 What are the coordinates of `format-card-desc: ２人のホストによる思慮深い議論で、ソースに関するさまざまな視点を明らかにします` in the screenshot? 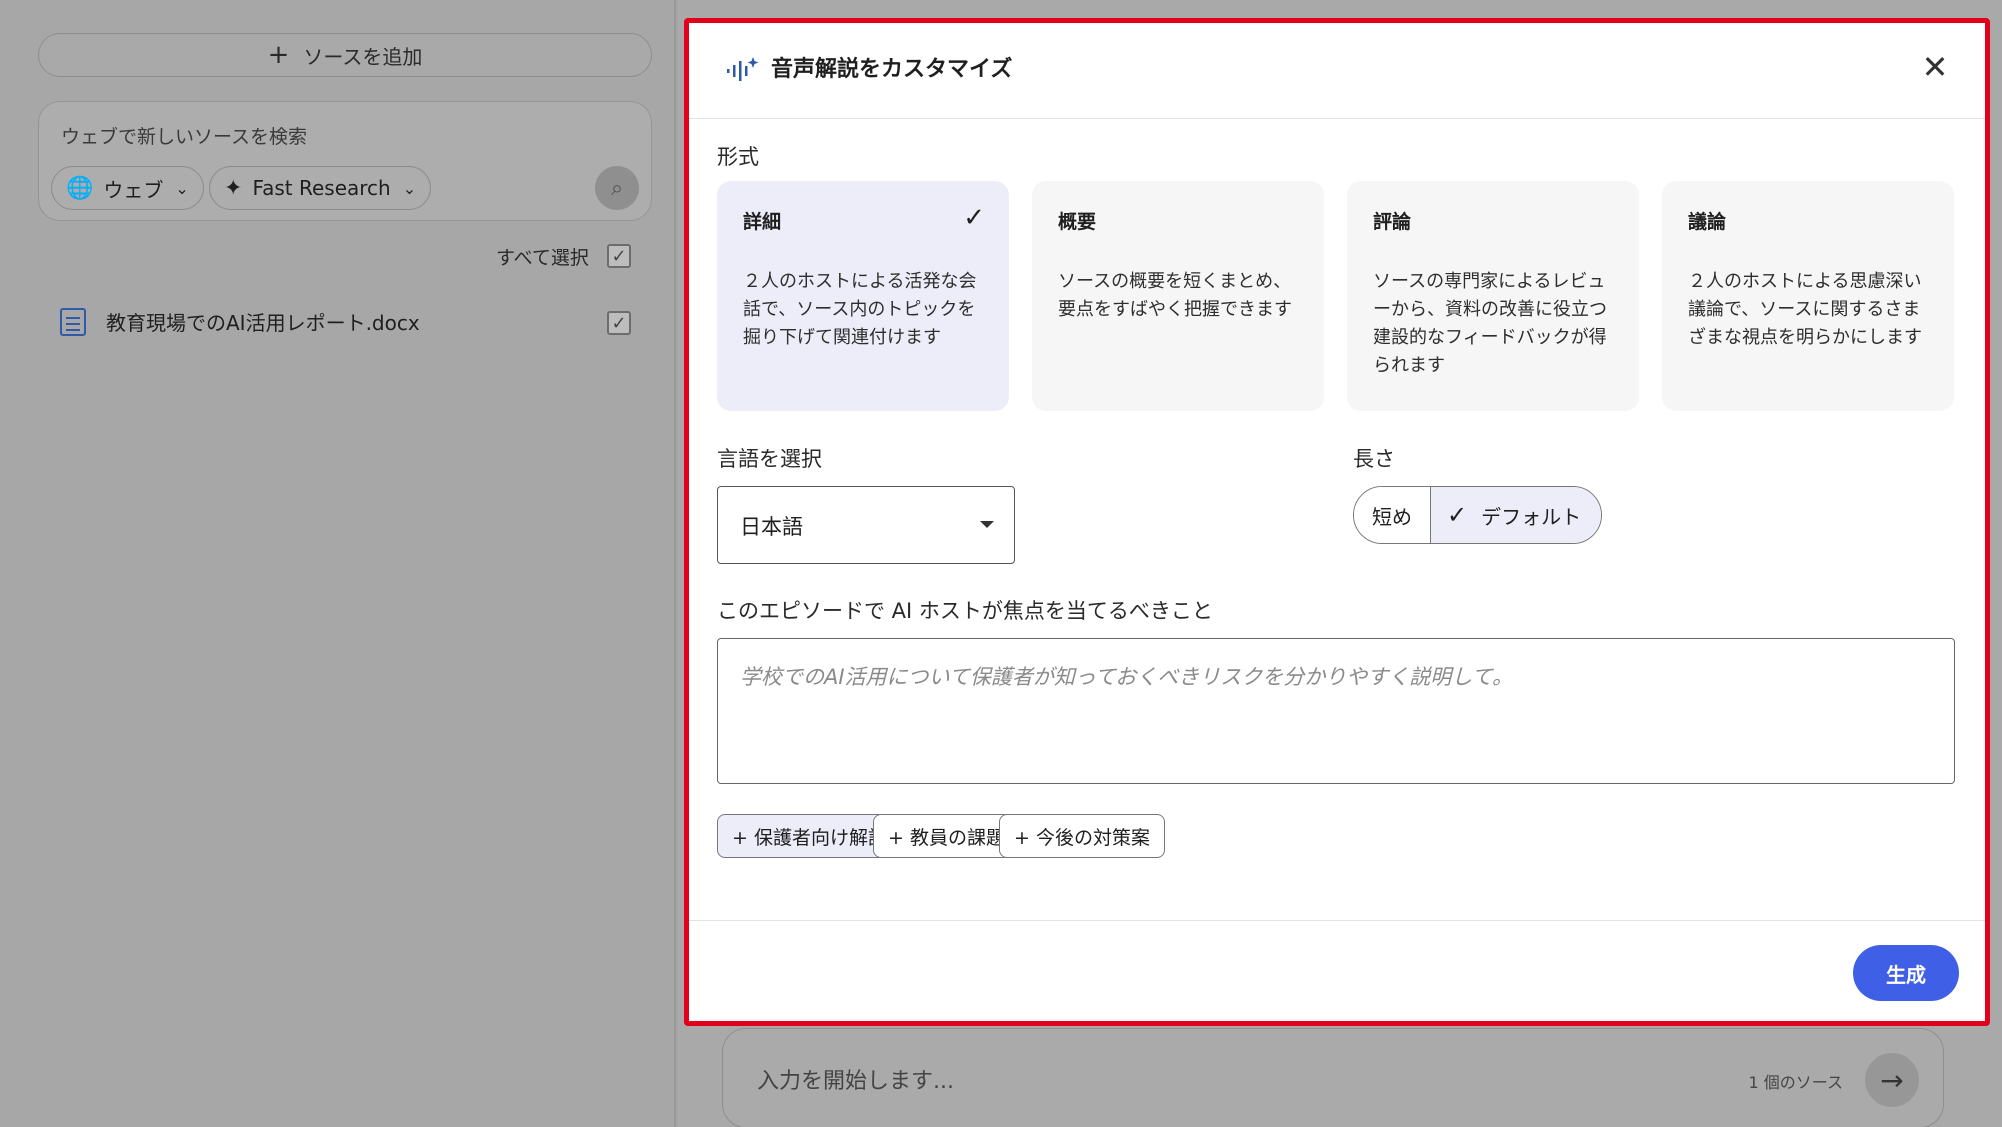 It's located at (1805, 309).